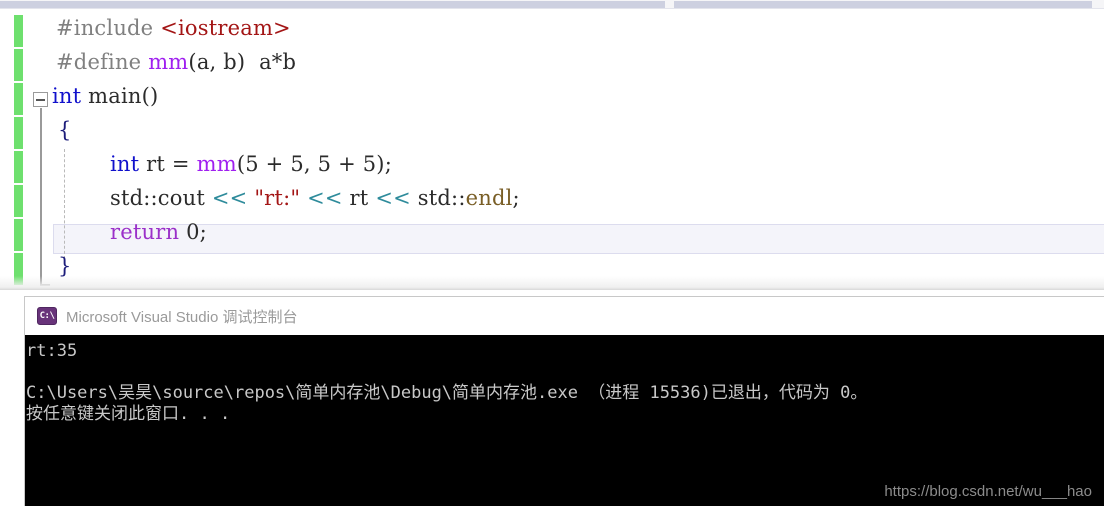  Describe the element at coordinates (184, 164) in the screenshot. I see `code-token: =` at that location.